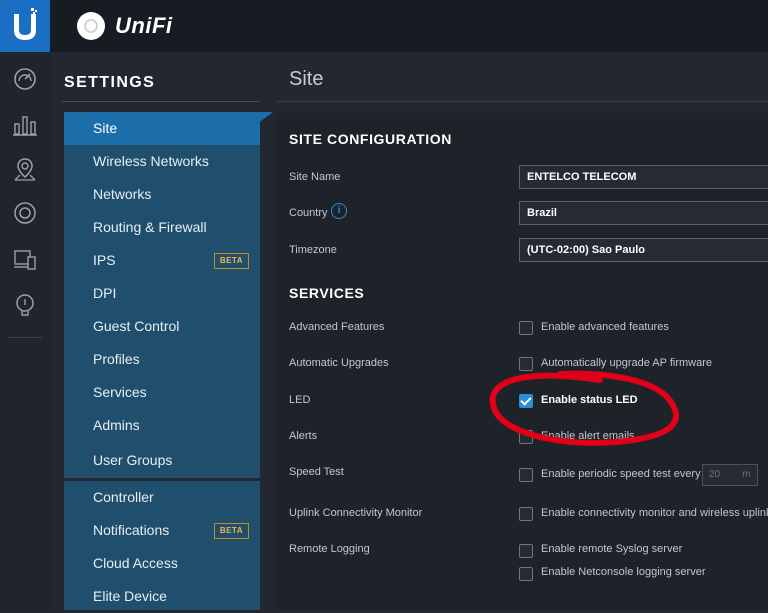 The image size is (768, 613). Describe the element at coordinates (136, 326) in the screenshot. I see `nav-item-label: Guest Control` at that location.